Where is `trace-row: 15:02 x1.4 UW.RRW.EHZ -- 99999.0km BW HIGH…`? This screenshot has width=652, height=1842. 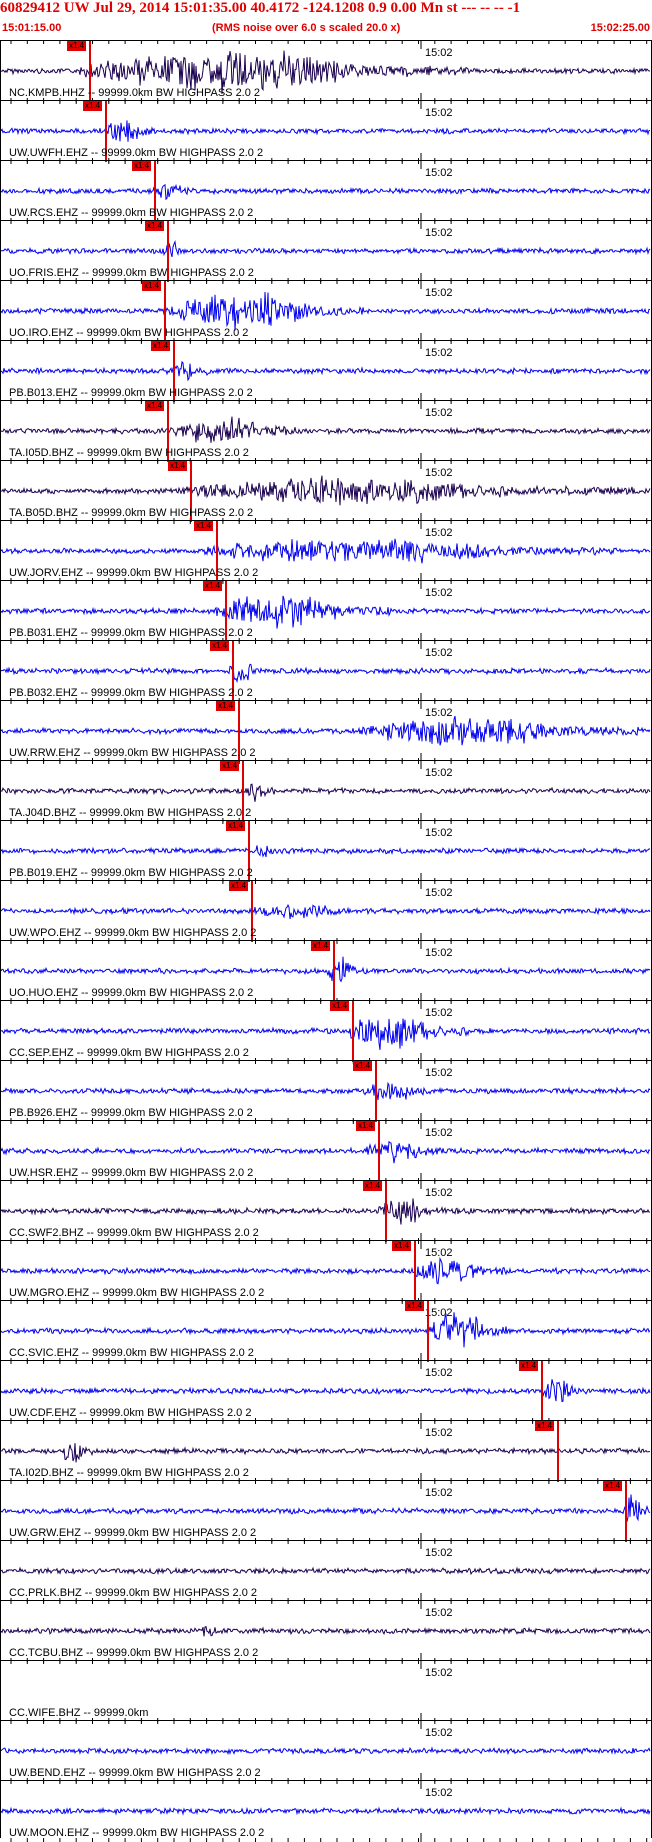 trace-row: 15:02 x1.4 UW.RRW.EHZ -- 99999.0km BW HIGH… is located at coordinates (326, 731).